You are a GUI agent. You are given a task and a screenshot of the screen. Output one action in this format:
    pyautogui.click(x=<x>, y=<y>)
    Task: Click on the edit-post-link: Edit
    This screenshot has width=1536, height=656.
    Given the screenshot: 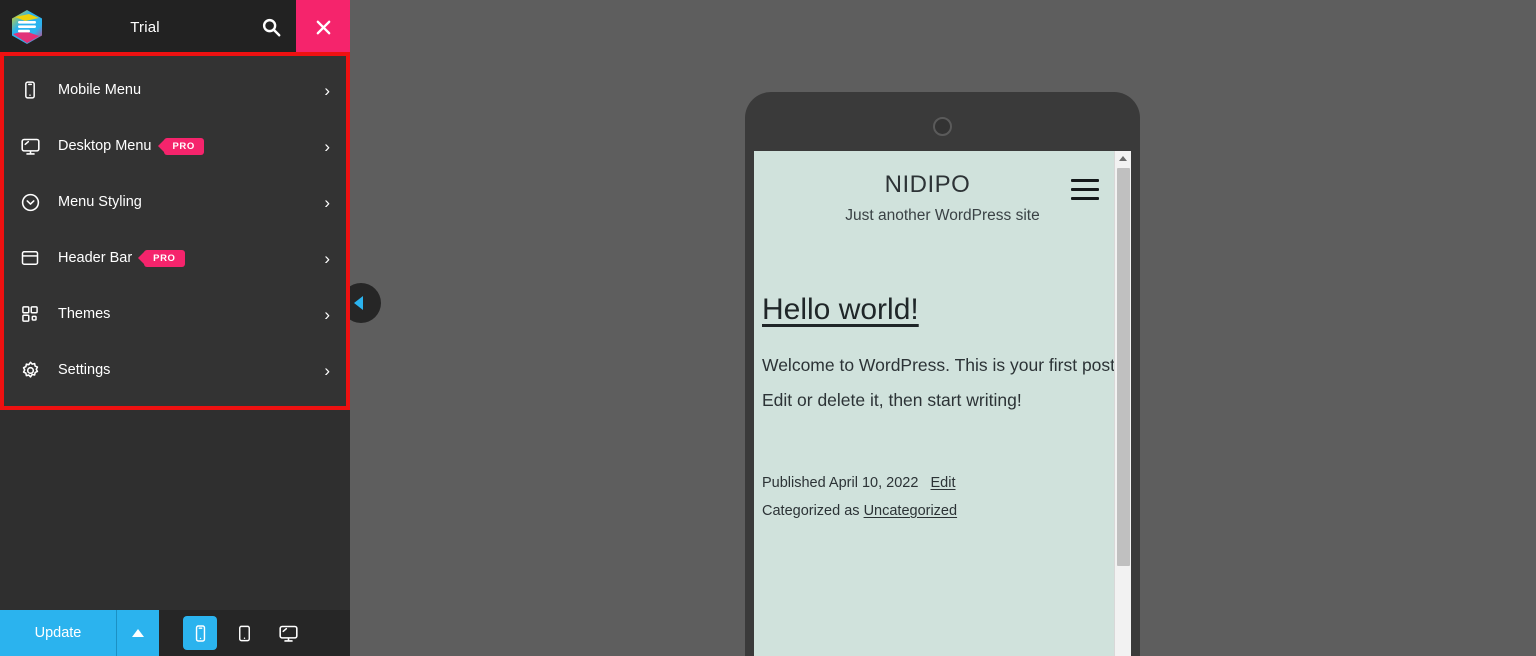 What is the action you would take?
    pyautogui.click(x=943, y=483)
    